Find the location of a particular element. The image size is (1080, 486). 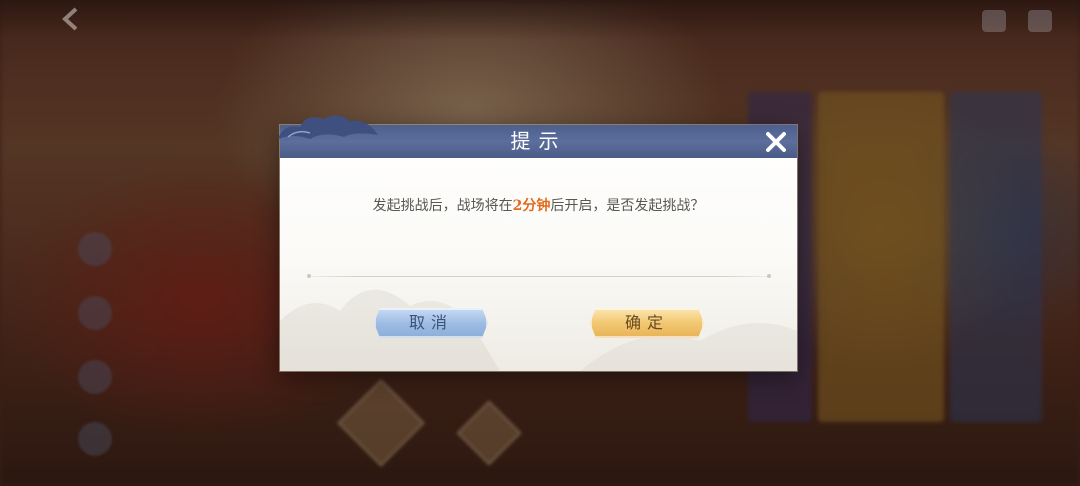

message-text: 发起挑战后，战场将在 is located at coordinates (442, 206).